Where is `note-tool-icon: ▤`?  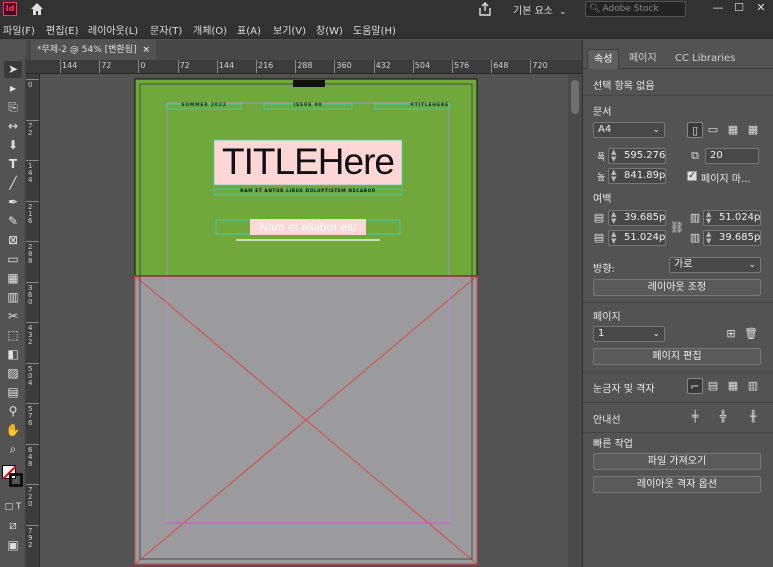
note-tool-icon: ▤ is located at coordinates (13, 392).